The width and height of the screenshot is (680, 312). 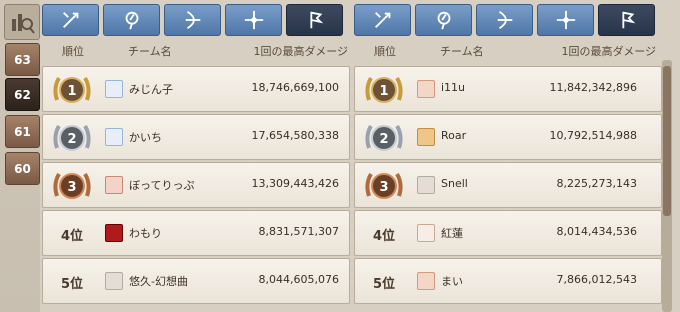 I want to click on damage-value: 8,831,571,307, so click(x=298, y=231).